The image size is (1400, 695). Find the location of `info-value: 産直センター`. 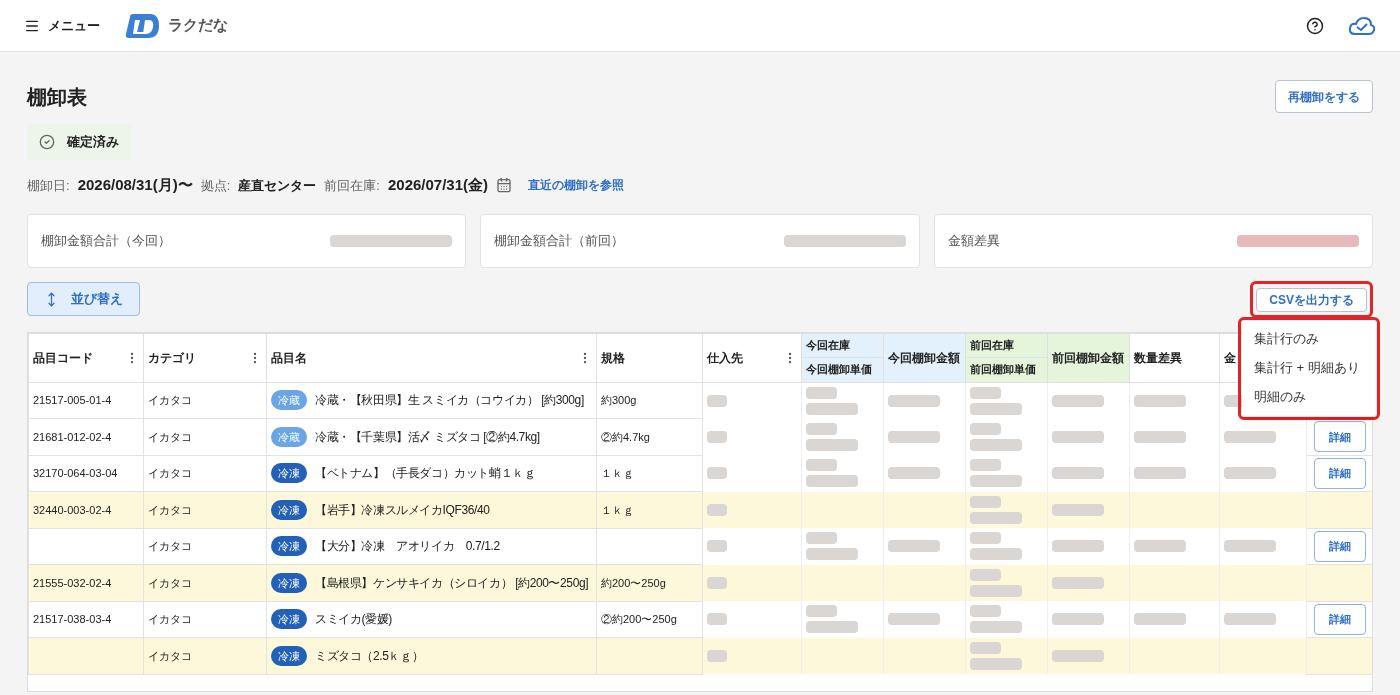

info-value: 産直センター is located at coordinates (277, 185).